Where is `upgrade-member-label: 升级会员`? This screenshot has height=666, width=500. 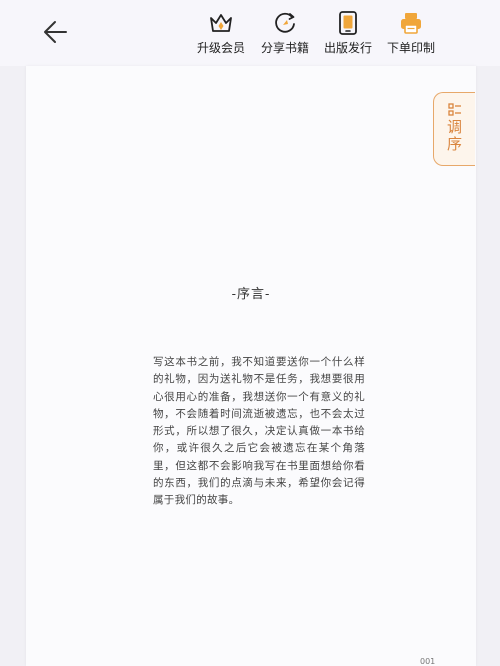
upgrade-member-label: 升级会员 is located at coordinates (220, 48).